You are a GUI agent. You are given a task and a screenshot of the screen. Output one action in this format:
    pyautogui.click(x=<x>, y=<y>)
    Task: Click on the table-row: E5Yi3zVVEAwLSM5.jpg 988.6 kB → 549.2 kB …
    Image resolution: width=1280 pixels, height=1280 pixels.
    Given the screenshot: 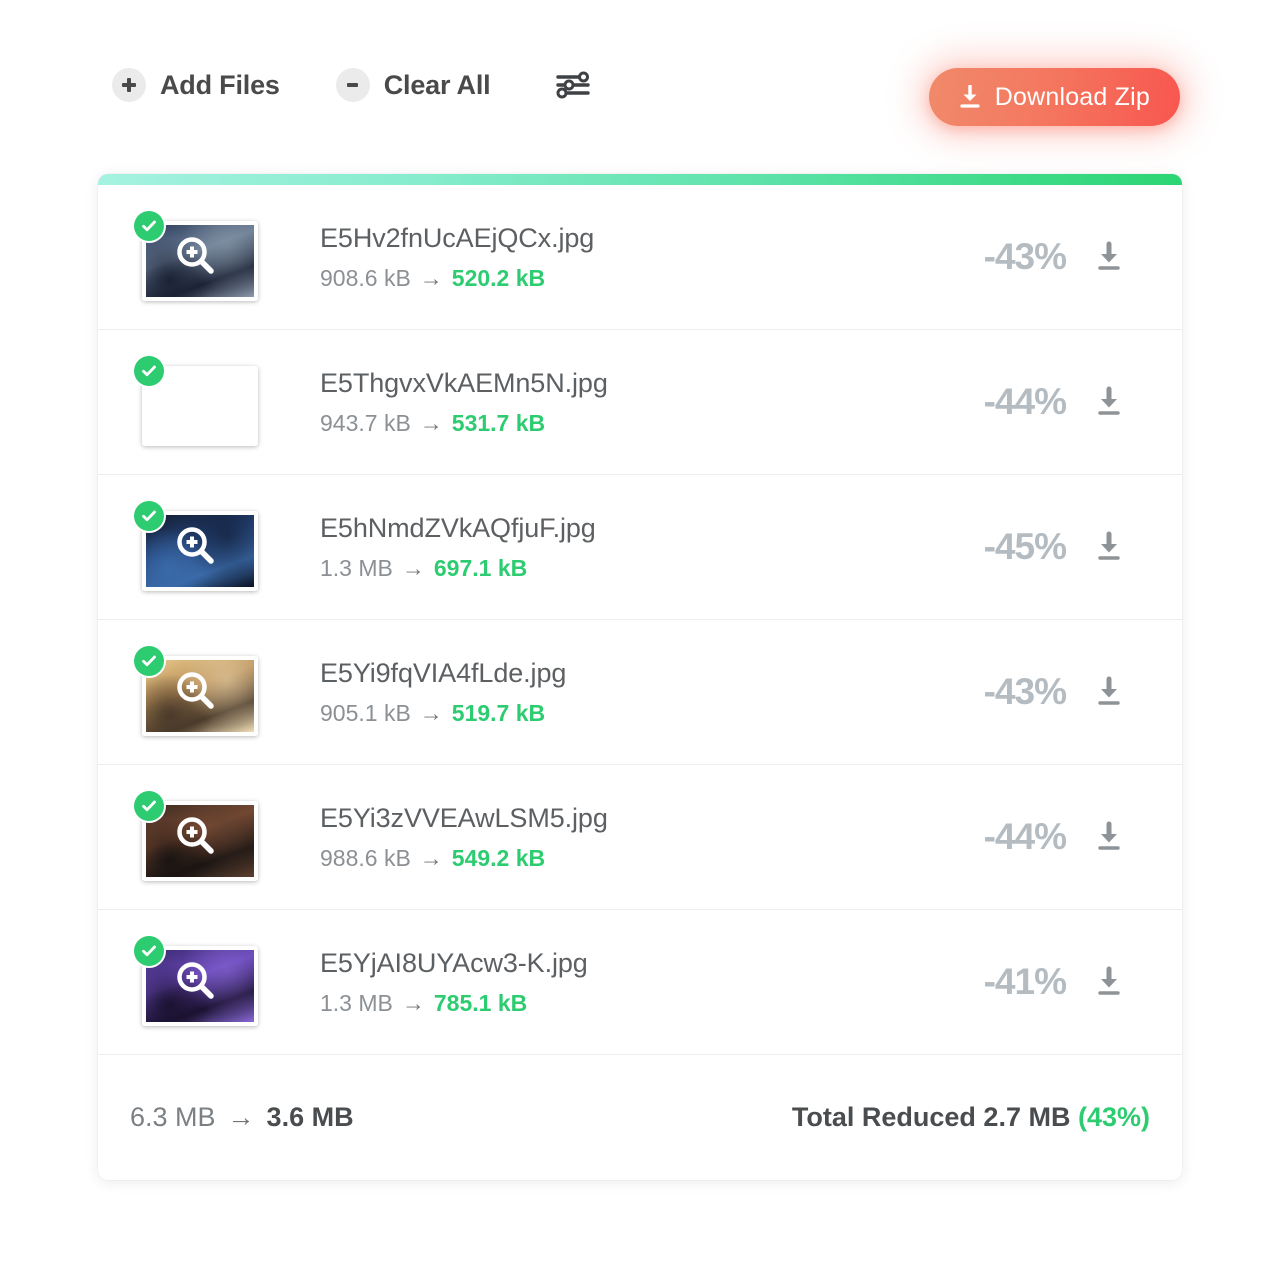 What is the action you would take?
    pyautogui.click(x=640, y=837)
    